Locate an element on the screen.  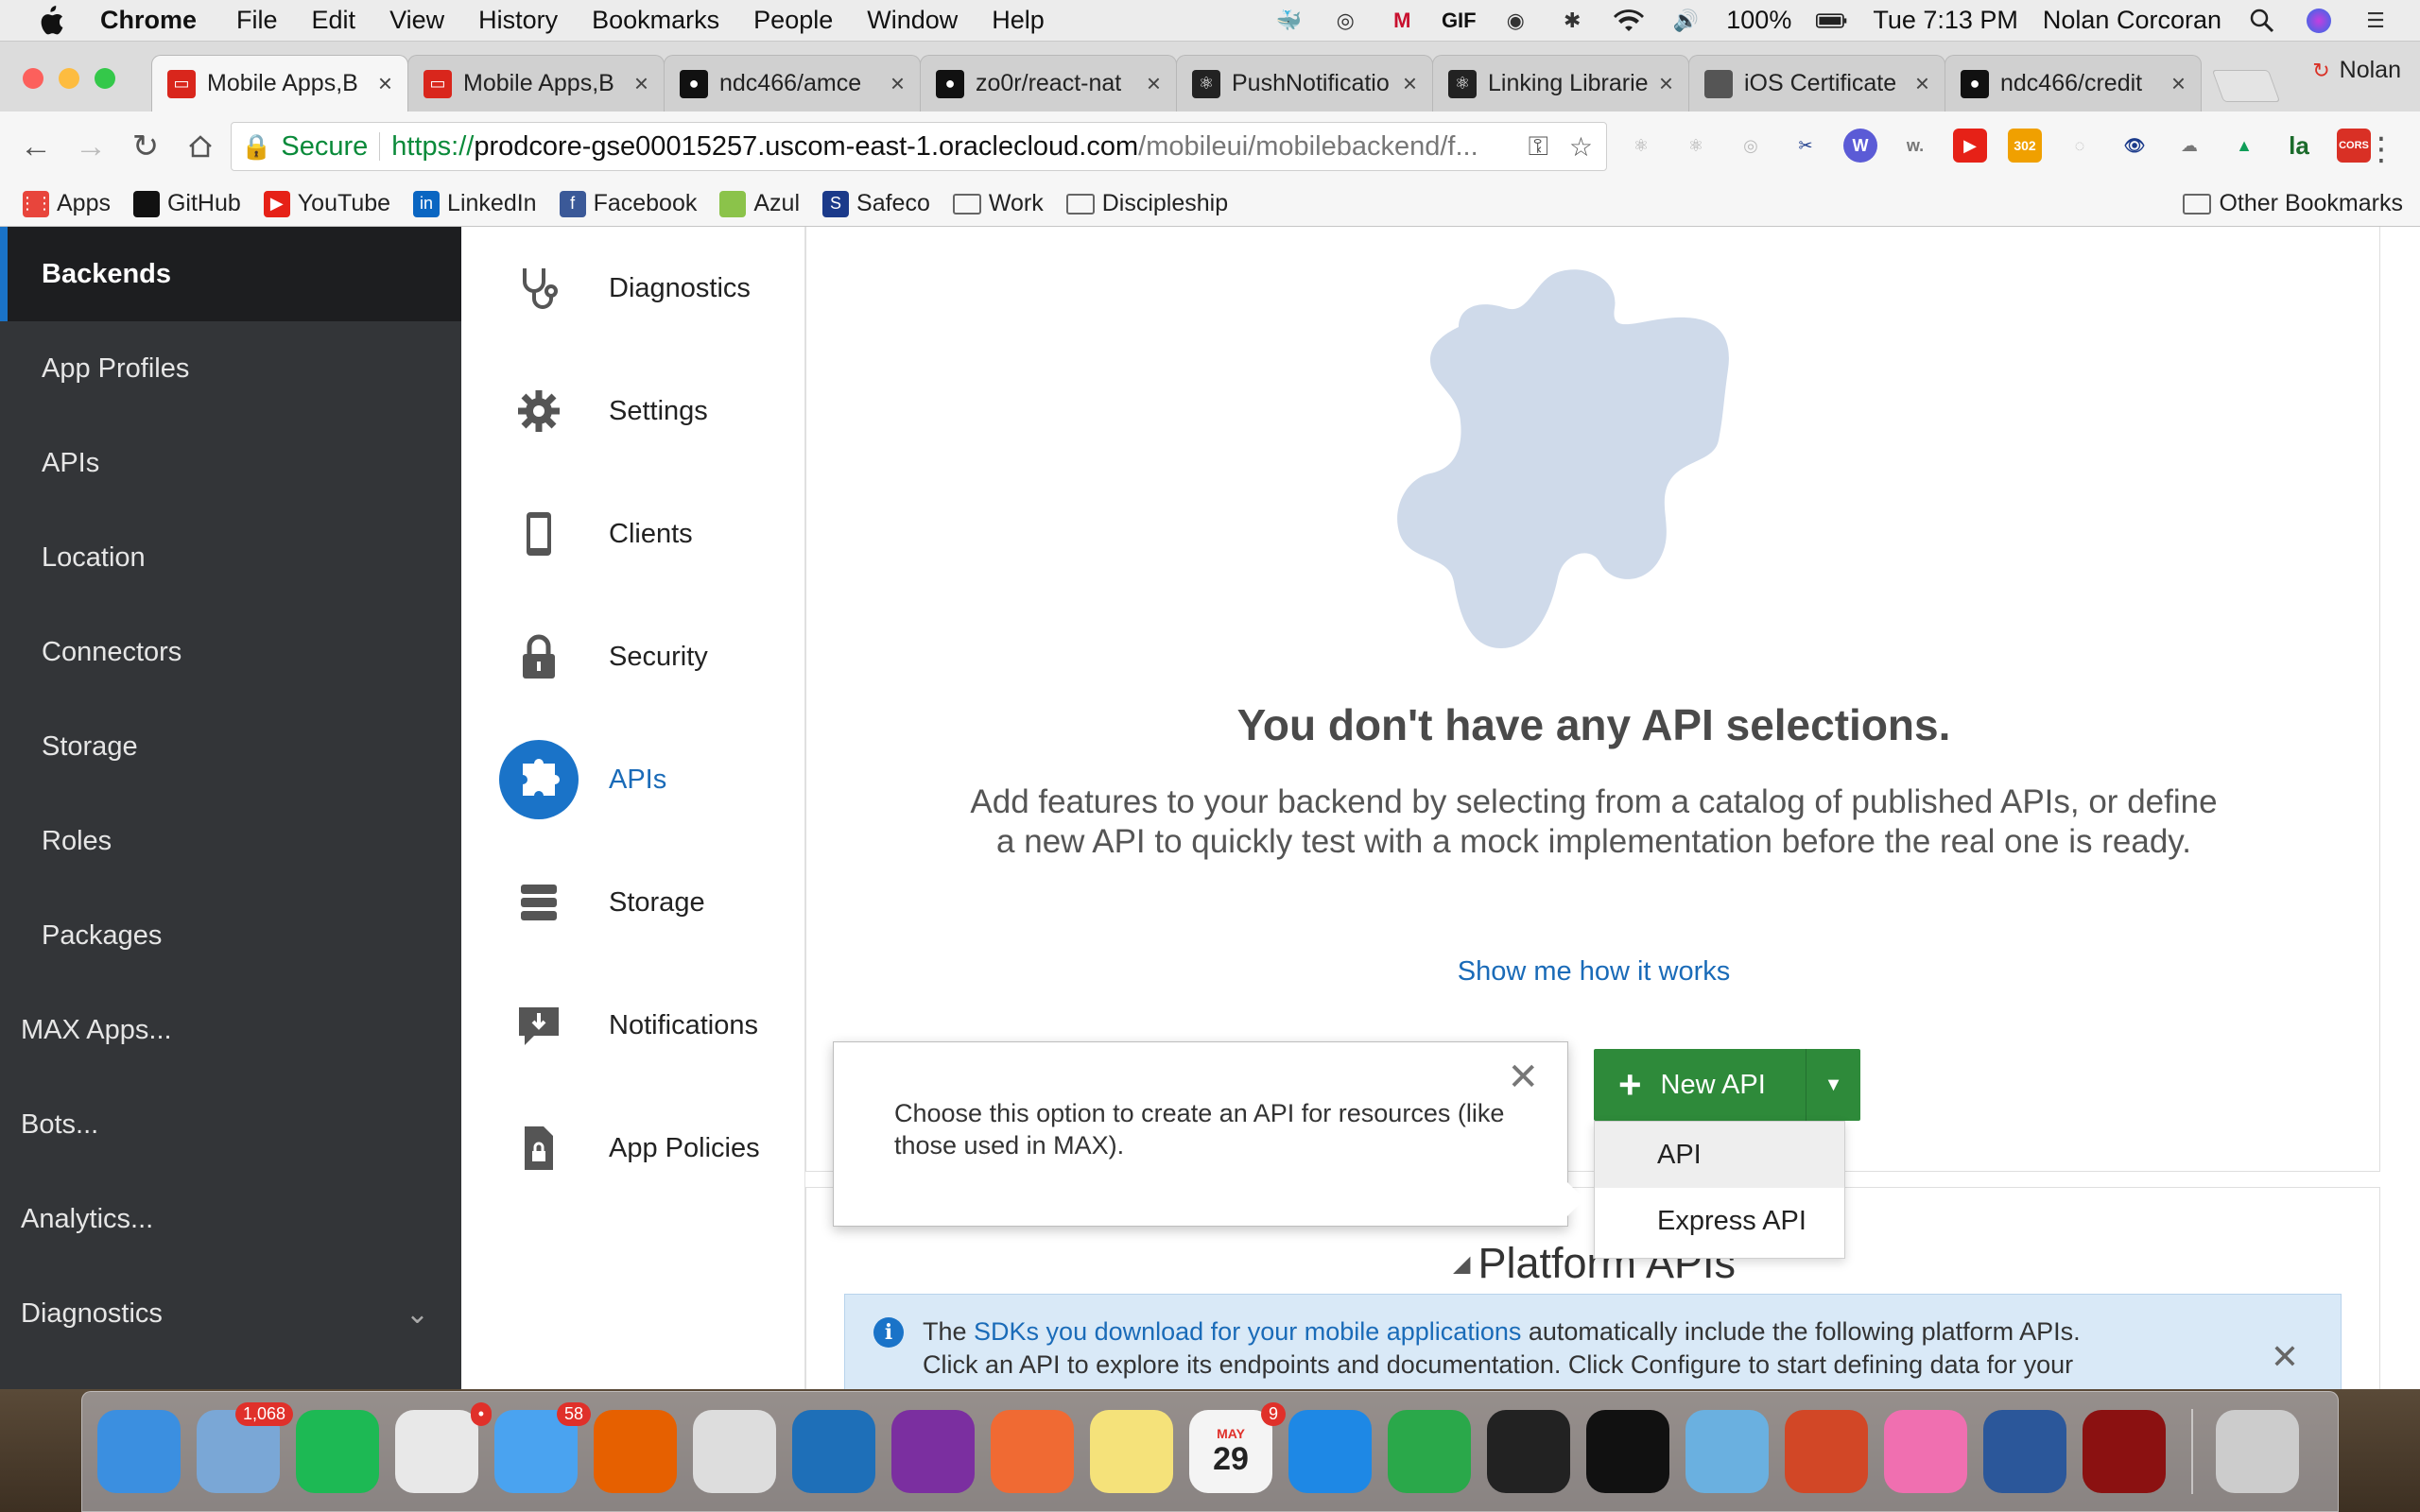
bookmark-star-icon: ☆ is located at coordinates (1581, 147).